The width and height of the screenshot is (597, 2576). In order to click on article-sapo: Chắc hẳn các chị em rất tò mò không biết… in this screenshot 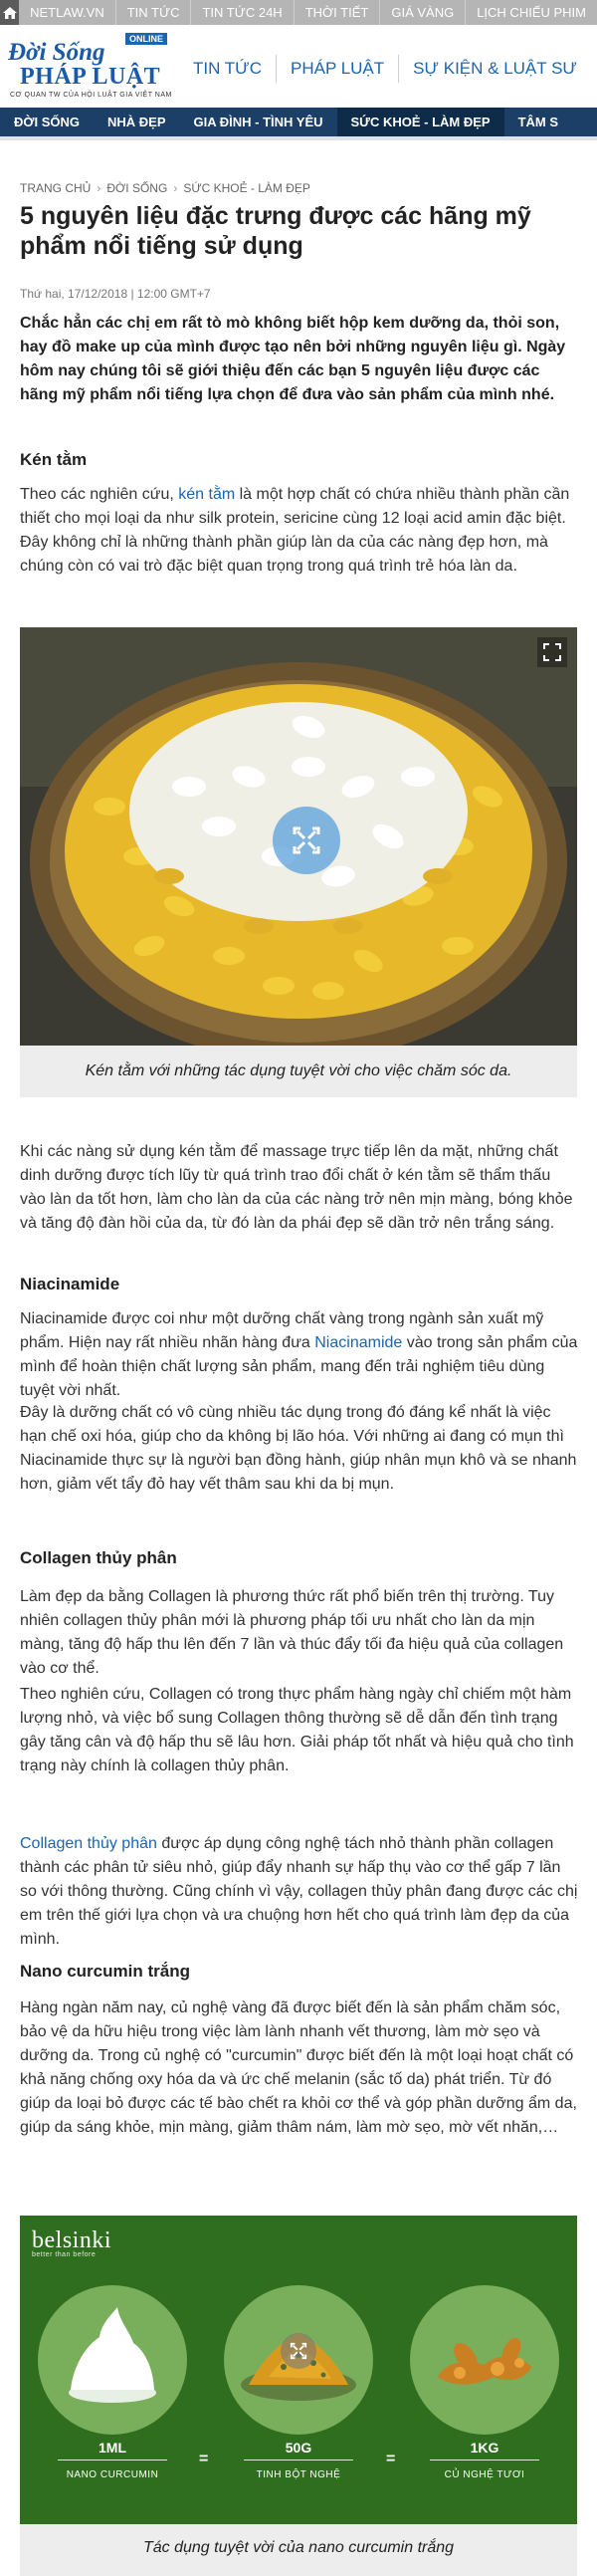, I will do `click(293, 359)`.